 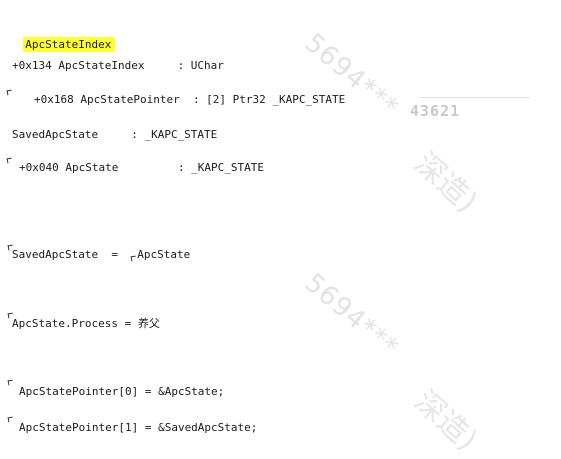 I want to click on code-line-savedapcstate-assign: SavedApcState = ApcState, so click(x=101, y=255).